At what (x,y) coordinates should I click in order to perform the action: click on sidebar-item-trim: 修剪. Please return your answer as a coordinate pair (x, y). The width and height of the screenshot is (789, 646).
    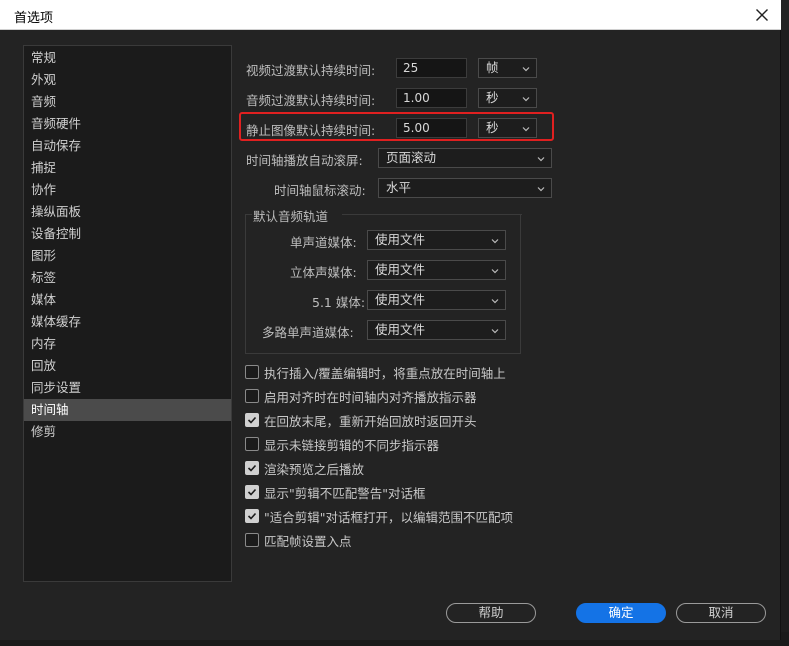
    Looking at the image, I should click on (127, 432).